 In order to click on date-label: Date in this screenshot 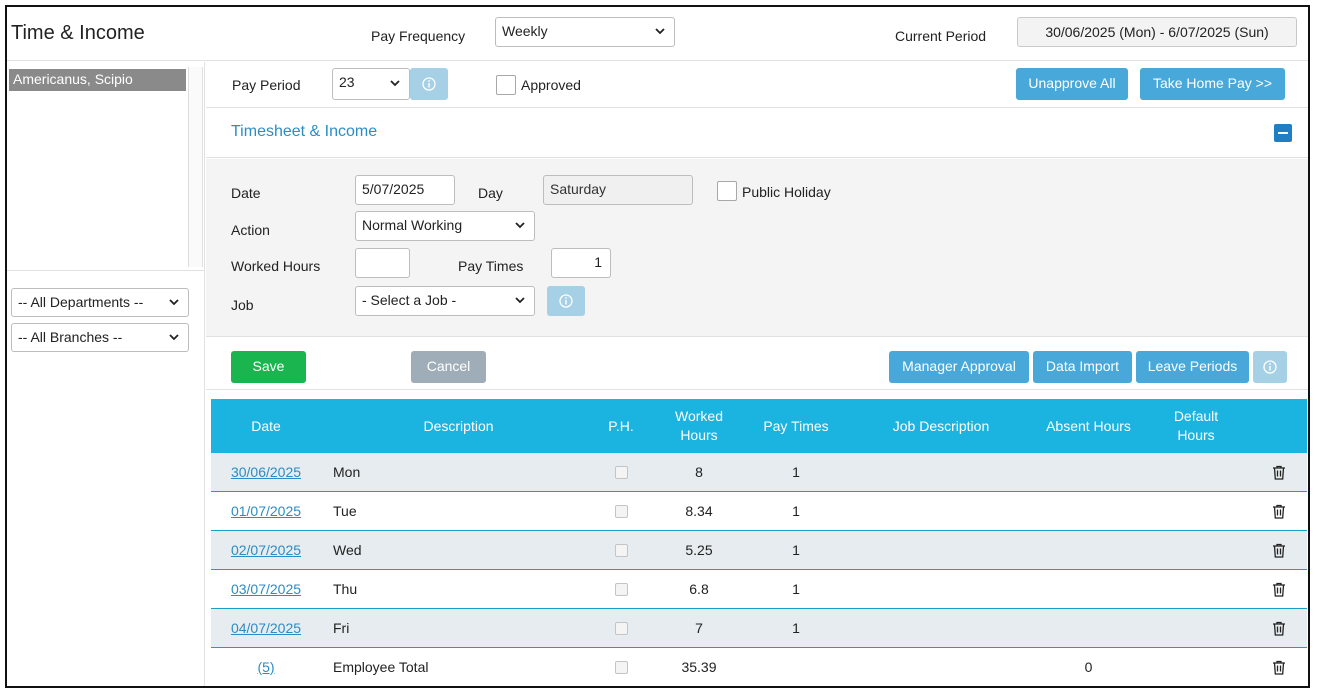, I will do `click(246, 193)`.